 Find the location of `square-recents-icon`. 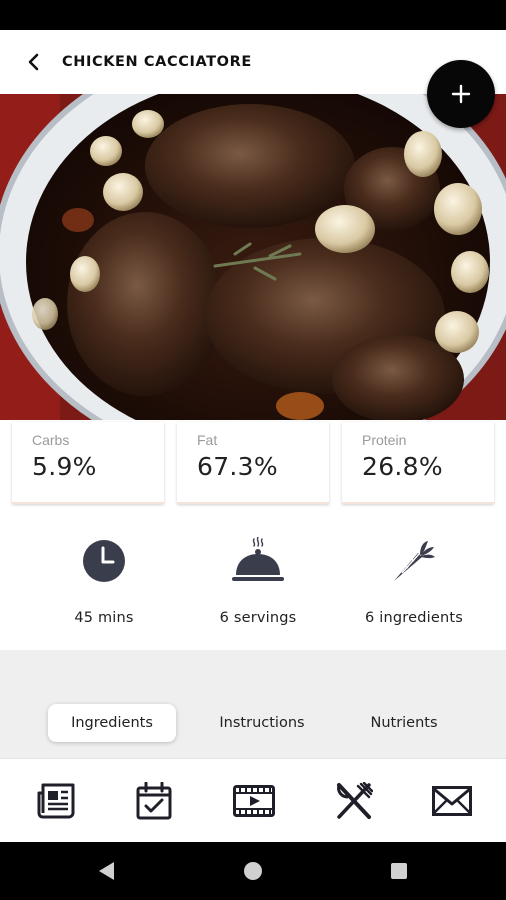

square-recents-icon is located at coordinates (399, 871).